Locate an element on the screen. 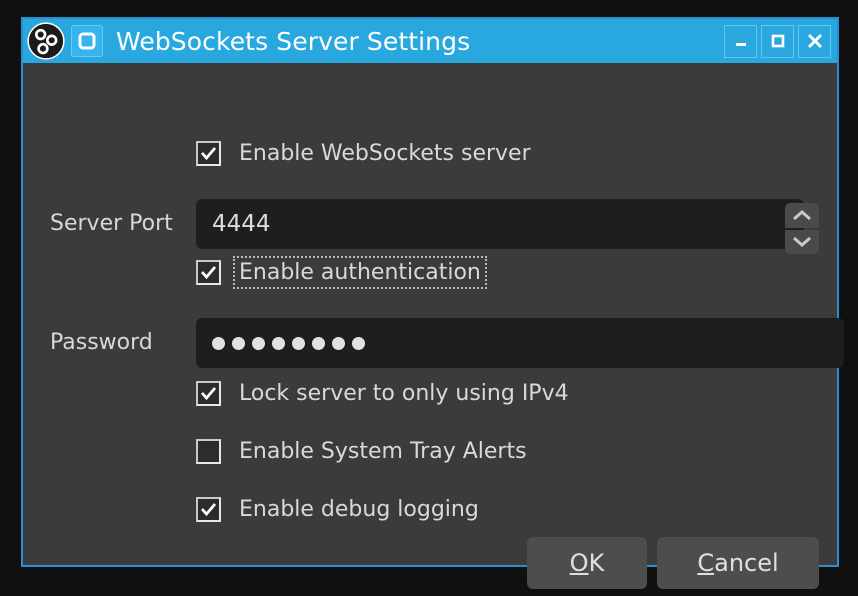 The image size is (858, 596). window-title: WebSockets Server Settings is located at coordinates (293, 41).